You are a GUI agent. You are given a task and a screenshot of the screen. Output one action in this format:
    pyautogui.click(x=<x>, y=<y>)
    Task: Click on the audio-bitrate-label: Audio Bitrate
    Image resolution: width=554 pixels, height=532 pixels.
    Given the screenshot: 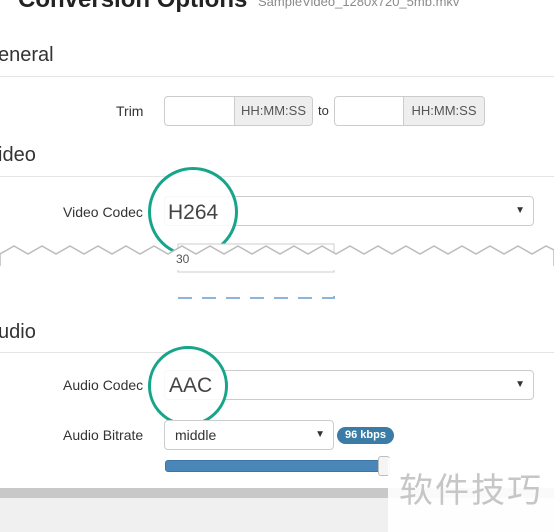 What is the action you would take?
    pyautogui.click(x=103, y=435)
    